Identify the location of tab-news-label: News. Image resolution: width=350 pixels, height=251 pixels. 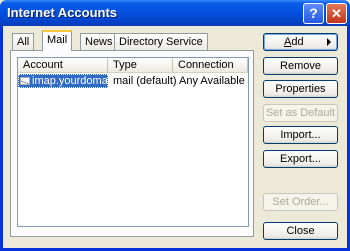
(99, 42).